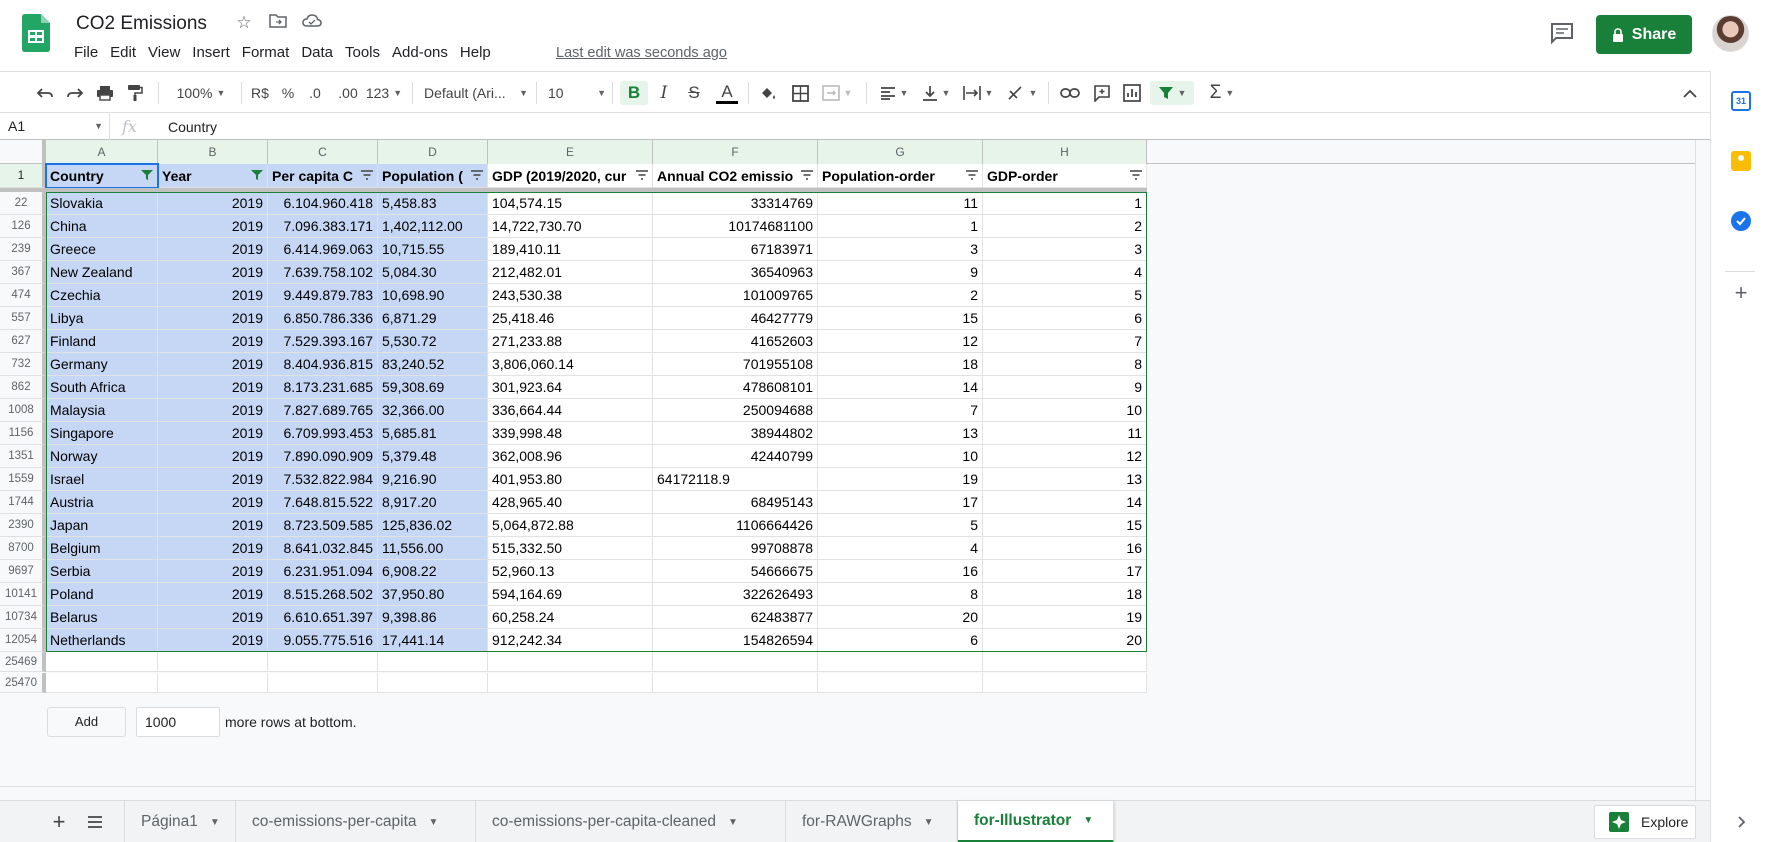  What do you see at coordinates (1065, 341) in the screenshot?
I see `table-cell: 7` at bounding box center [1065, 341].